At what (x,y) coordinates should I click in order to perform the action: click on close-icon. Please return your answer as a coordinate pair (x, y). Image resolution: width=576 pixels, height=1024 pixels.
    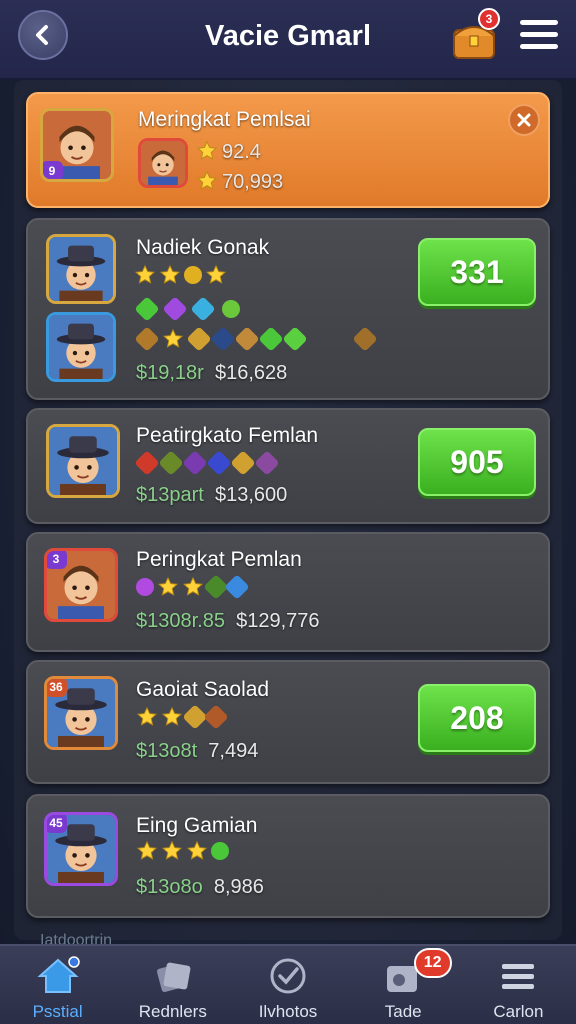
    Looking at the image, I should click on (524, 120).